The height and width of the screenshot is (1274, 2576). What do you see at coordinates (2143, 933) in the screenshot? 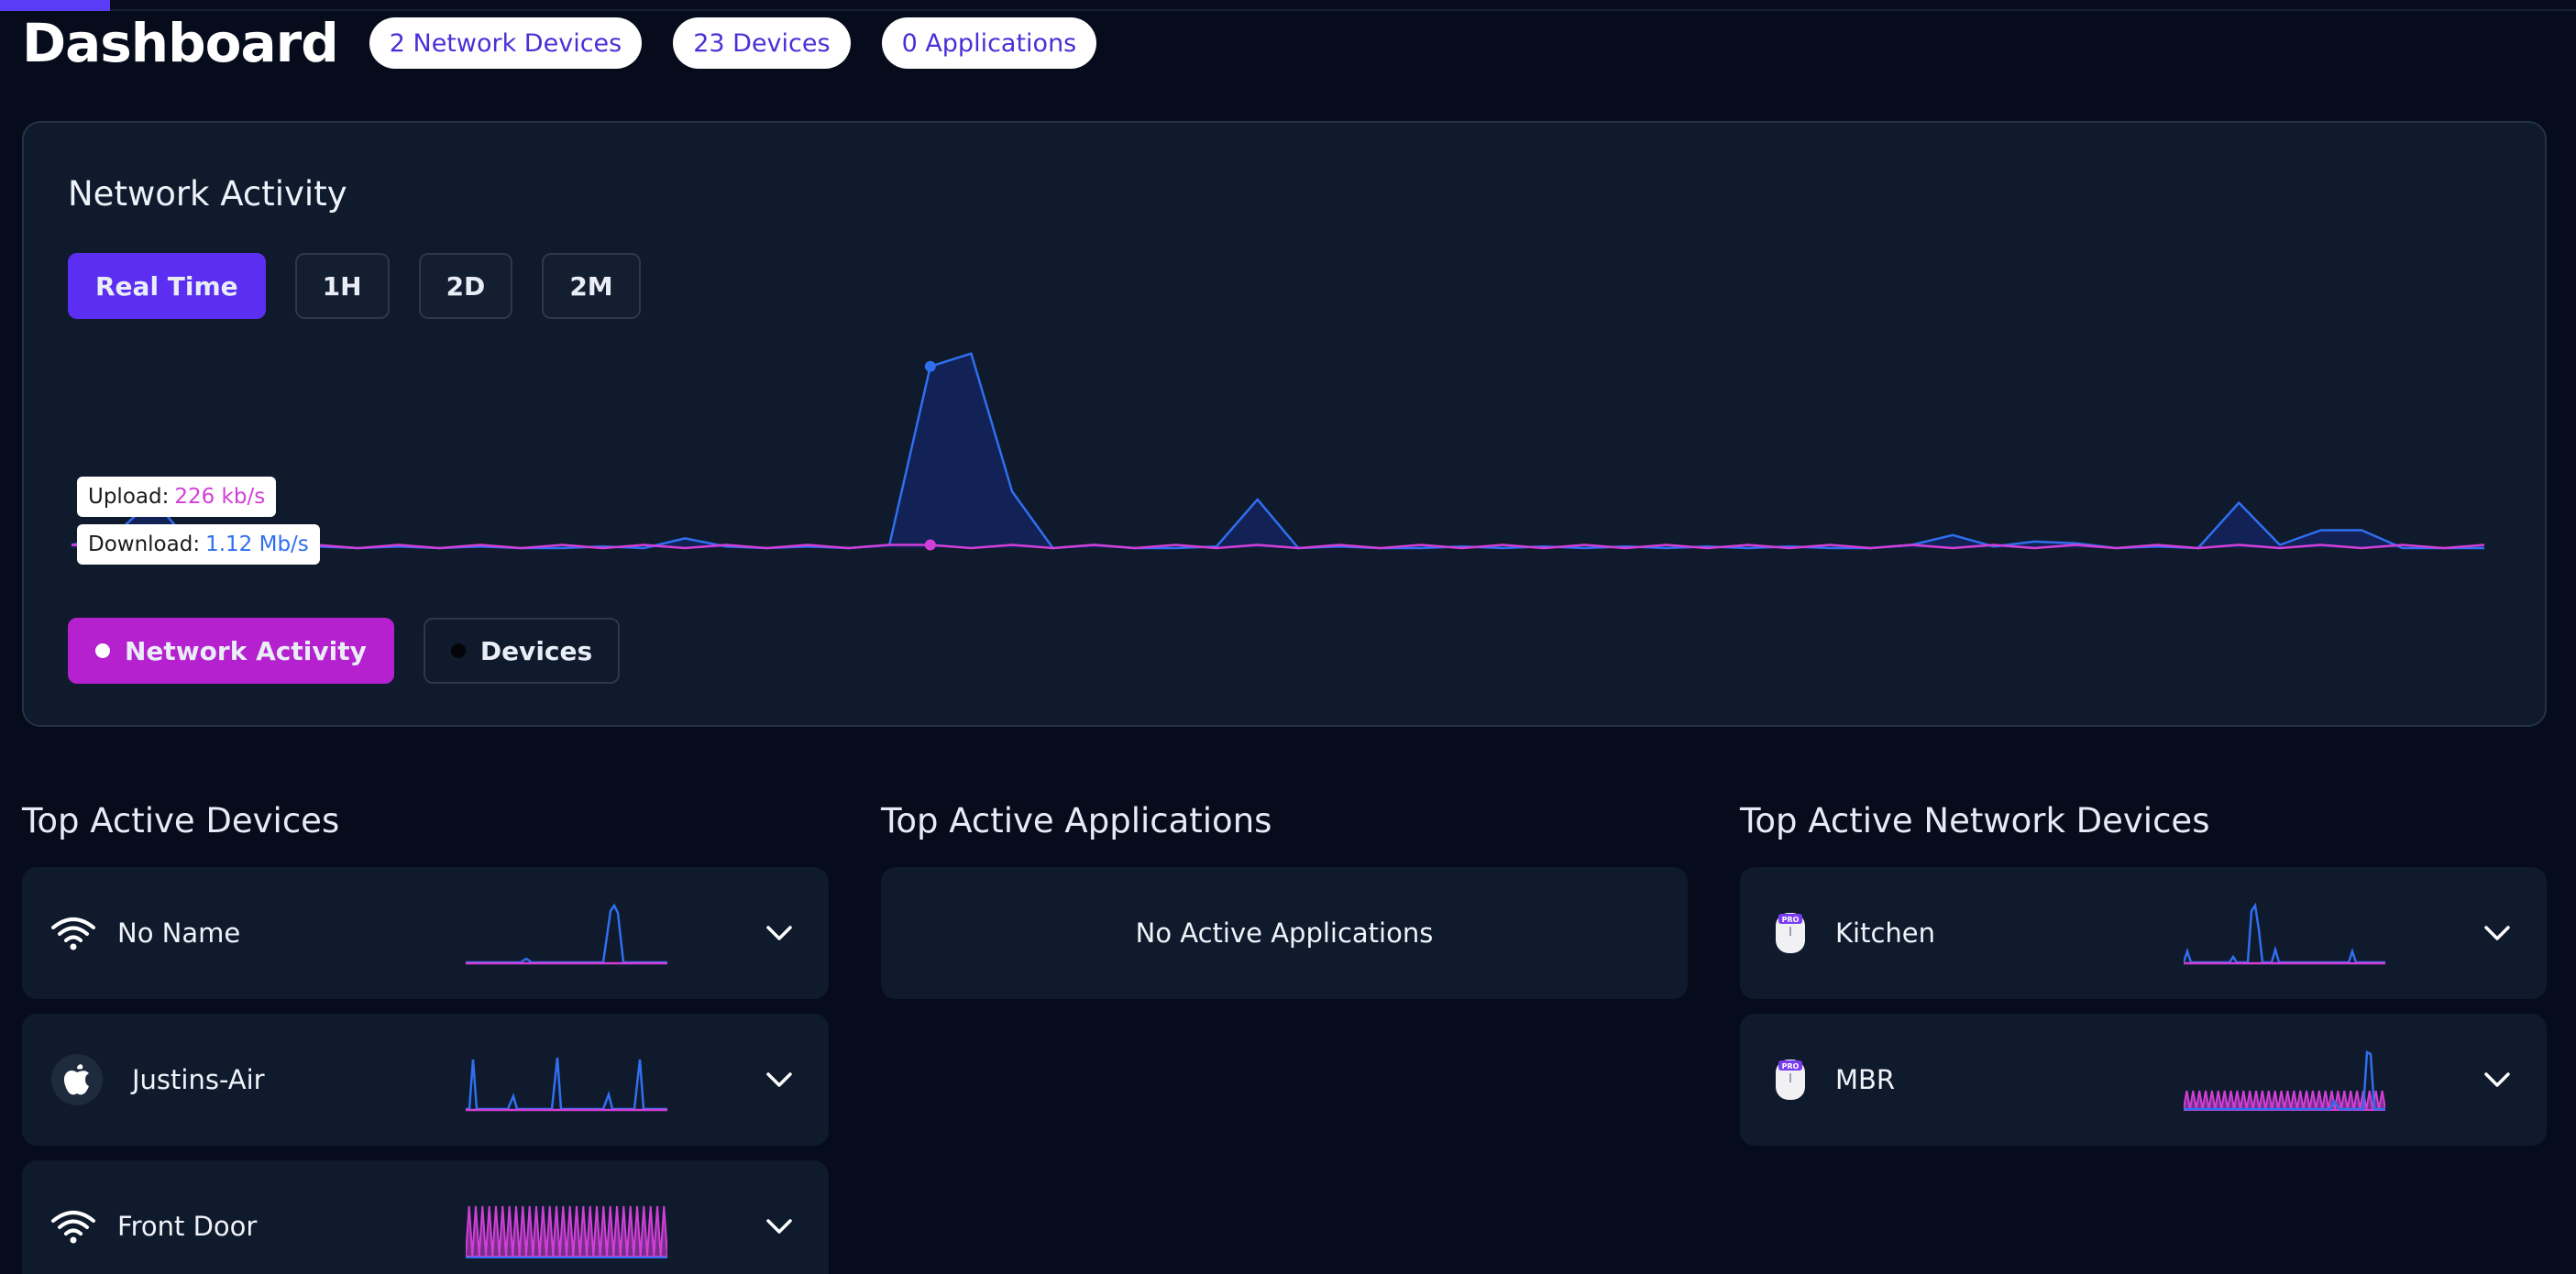
I see `network-device-row: PRO Kitchen` at bounding box center [2143, 933].